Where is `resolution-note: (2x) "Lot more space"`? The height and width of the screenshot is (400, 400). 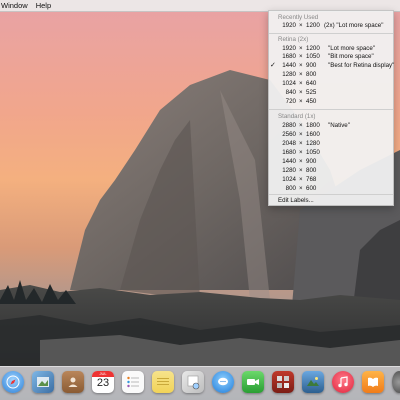 resolution-note: (2x) "Lot more space" is located at coordinates (354, 25).